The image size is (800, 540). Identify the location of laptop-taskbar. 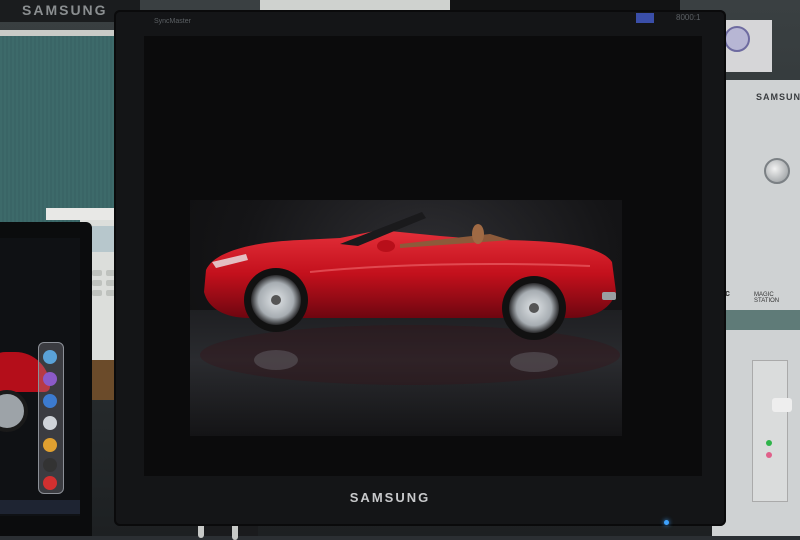
(40, 507).